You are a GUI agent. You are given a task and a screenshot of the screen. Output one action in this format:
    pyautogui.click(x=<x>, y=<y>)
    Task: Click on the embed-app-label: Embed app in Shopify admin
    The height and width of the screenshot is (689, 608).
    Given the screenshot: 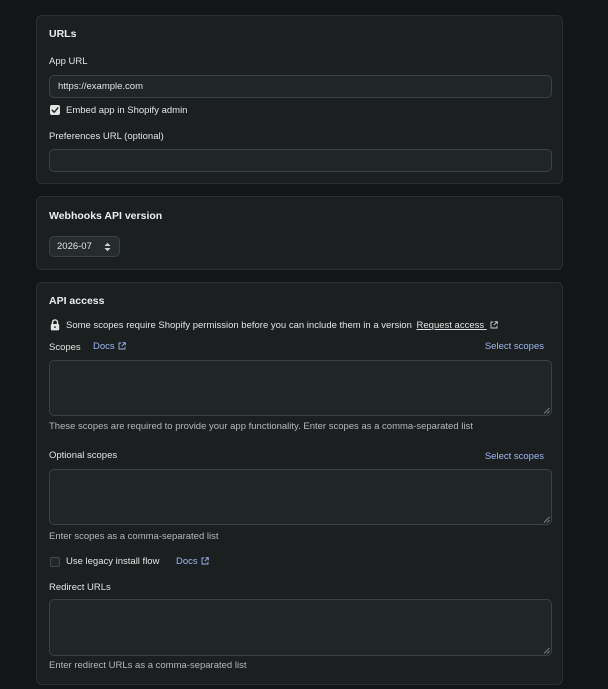 What is the action you would take?
    pyautogui.click(x=126, y=110)
    